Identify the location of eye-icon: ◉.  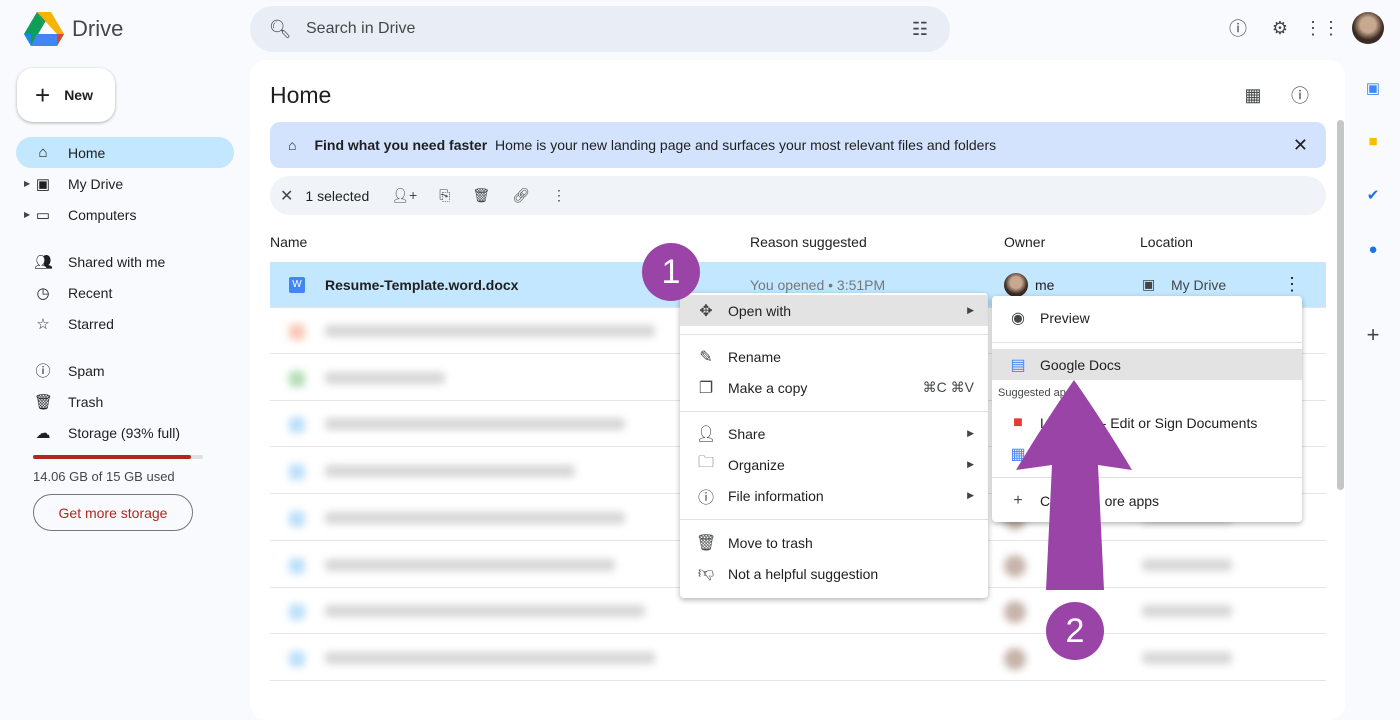
(1018, 318).